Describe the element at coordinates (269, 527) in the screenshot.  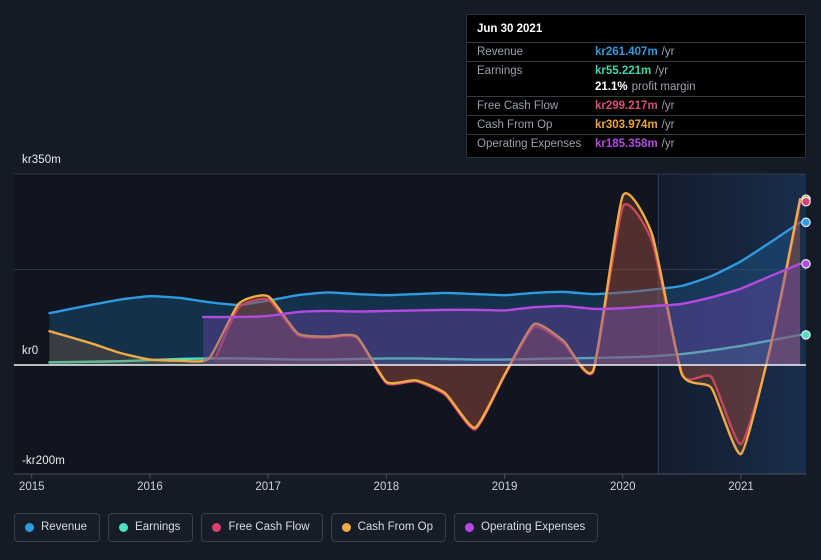
I see `legend-item-label: Free Cash Flow` at that location.